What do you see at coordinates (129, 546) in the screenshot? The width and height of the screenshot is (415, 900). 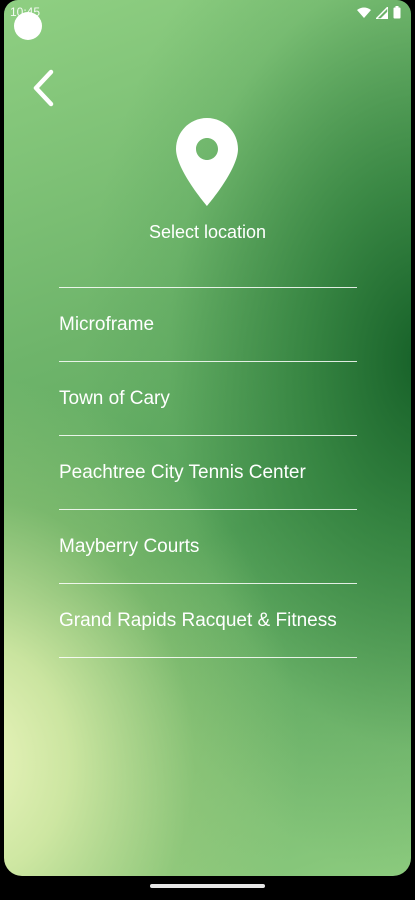 I see `location-label: Mayberry Courts` at bounding box center [129, 546].